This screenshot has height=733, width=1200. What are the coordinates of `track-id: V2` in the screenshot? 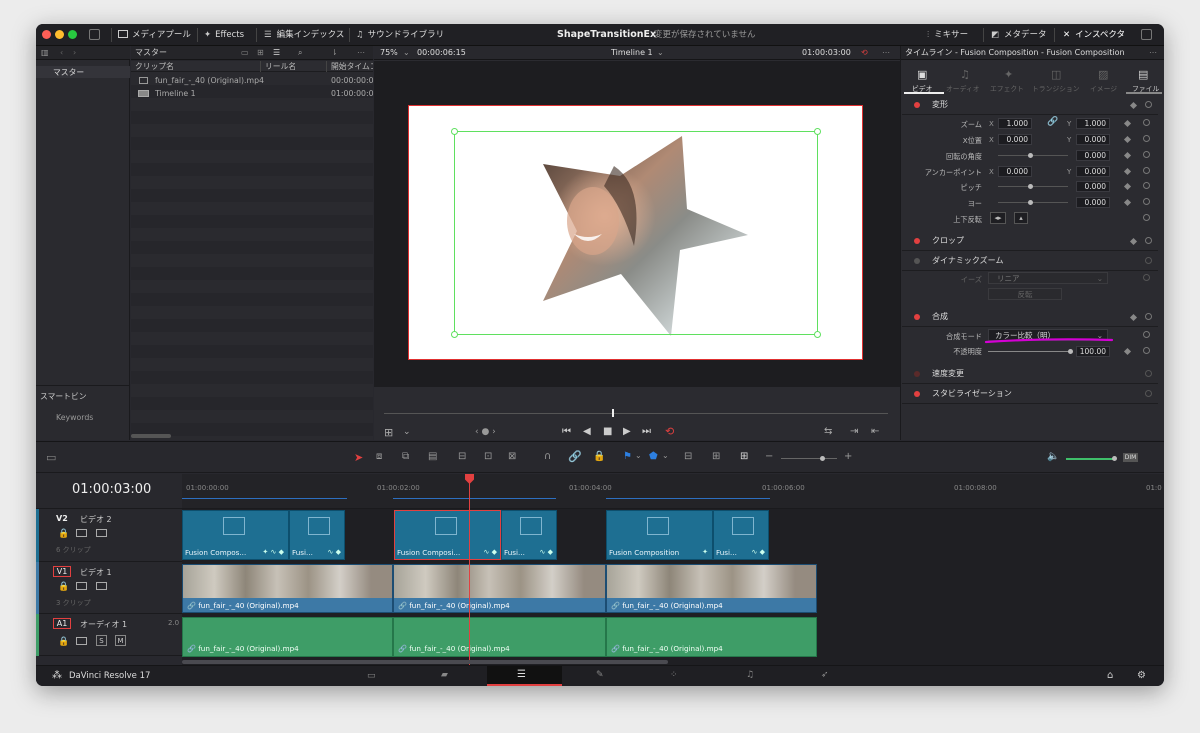 It's located at (62, 518).